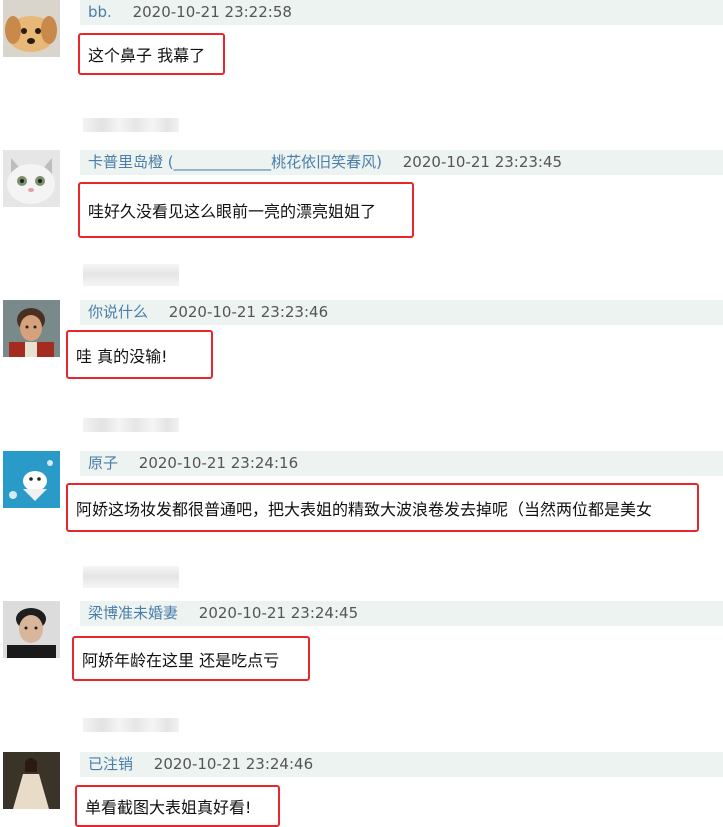 Image resolution: width=723 pixels, height=827 pixels. What do you see at coordinates (31, 178) in the screenshot?
I see `kitten-avatar-icon` at bounding box center [31, 178].